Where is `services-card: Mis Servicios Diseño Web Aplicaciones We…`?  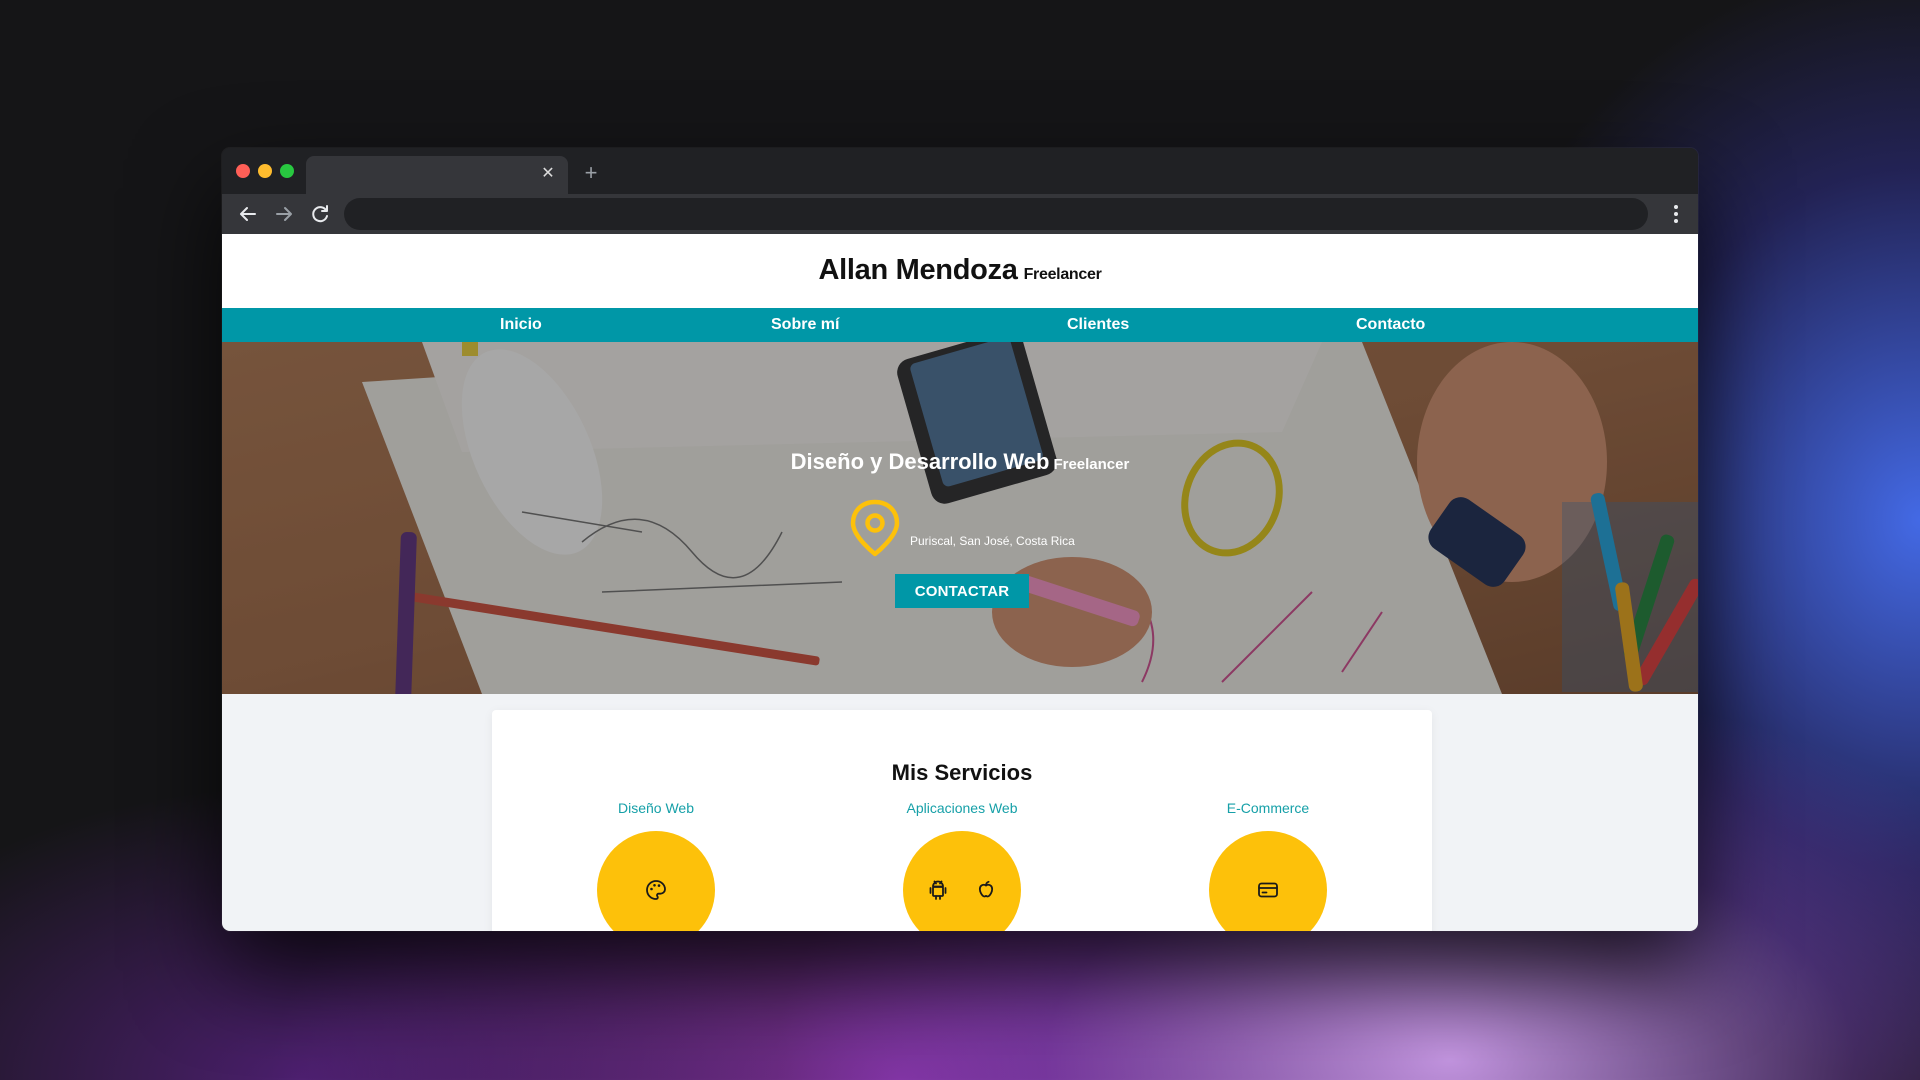
services-card: Mis Servicios Diseño Web Aplicaciones We… is located at coordinates (962, 820).